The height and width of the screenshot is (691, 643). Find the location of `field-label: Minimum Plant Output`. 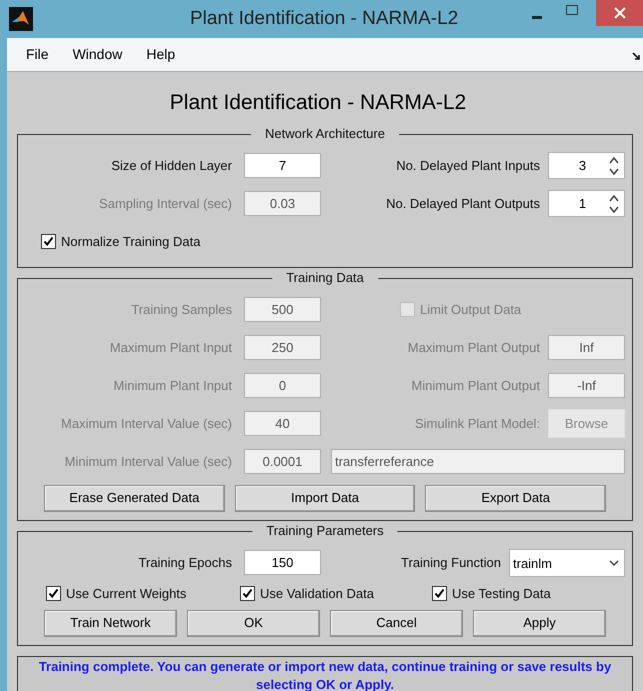

field-label: Minimum Plant Output is located at coordinates (475, 385).